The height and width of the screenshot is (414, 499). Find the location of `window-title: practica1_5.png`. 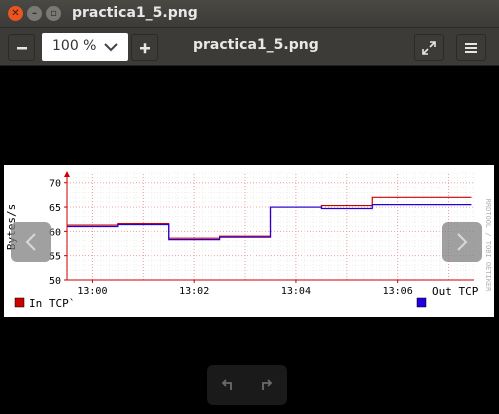

window-title: practica1_5.png is located at coordinates (135, 13).